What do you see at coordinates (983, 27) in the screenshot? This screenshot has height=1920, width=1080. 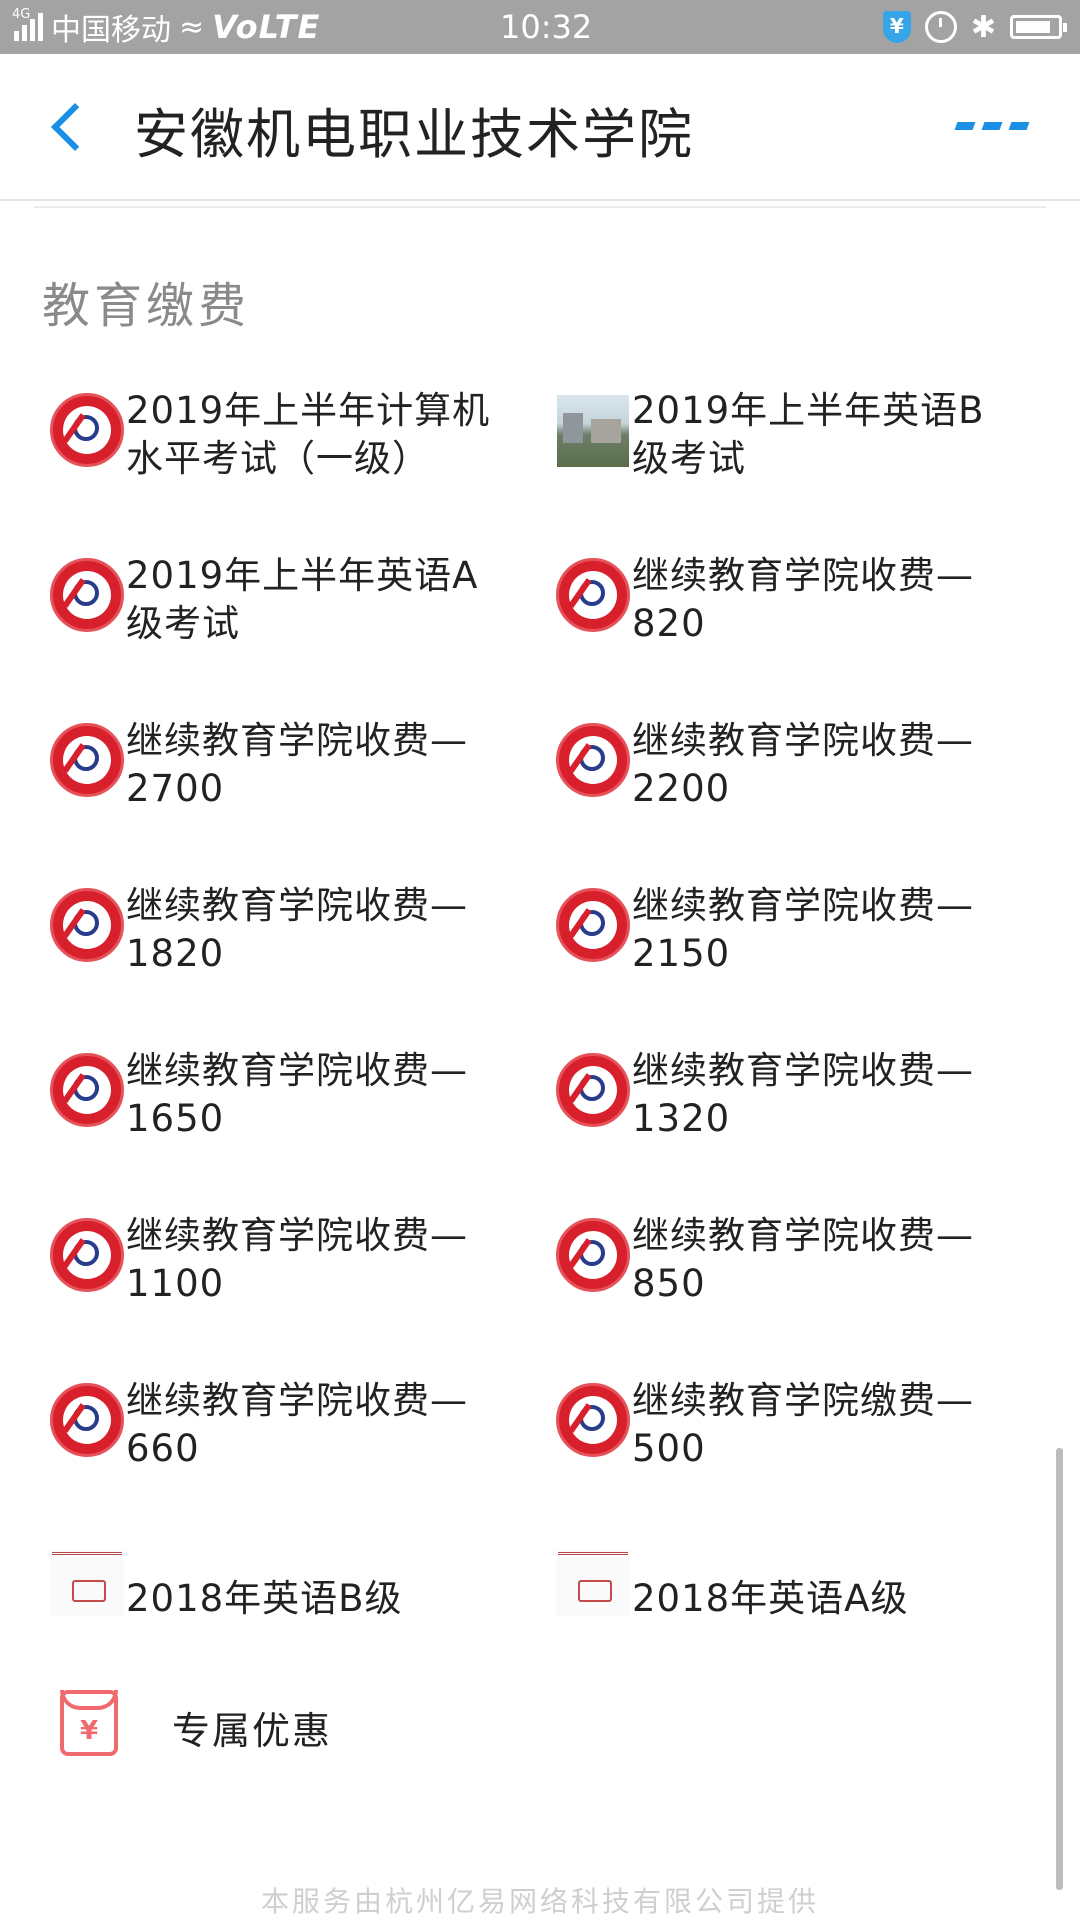 I see `bluetooth-icon: ✱` at bounding box center [983, 27].